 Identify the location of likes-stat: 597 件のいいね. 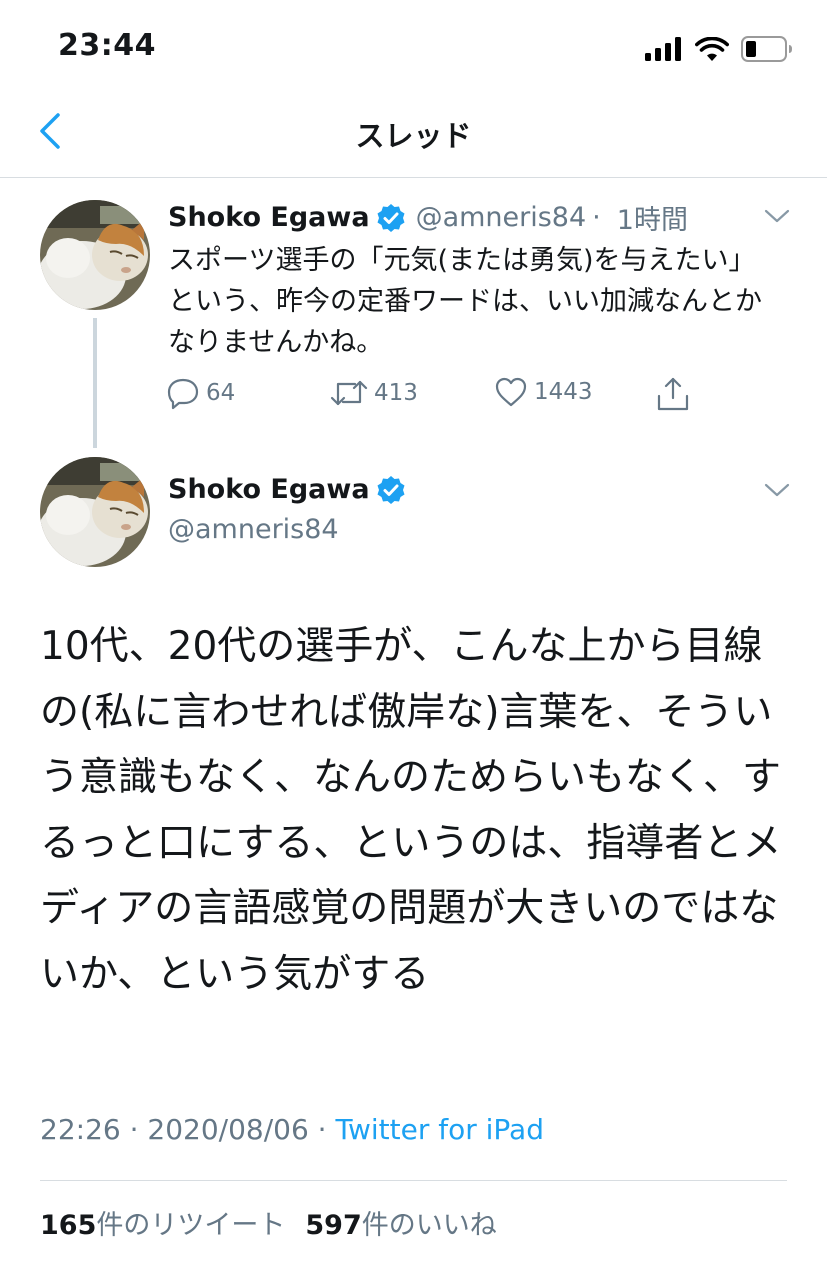
(400, 1222).